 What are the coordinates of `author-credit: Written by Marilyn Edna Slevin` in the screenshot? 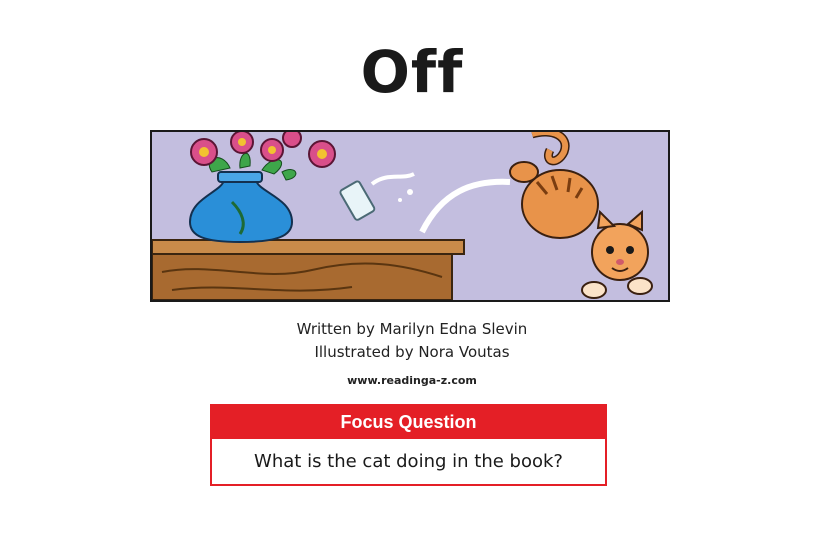 It's located at (412, 329).